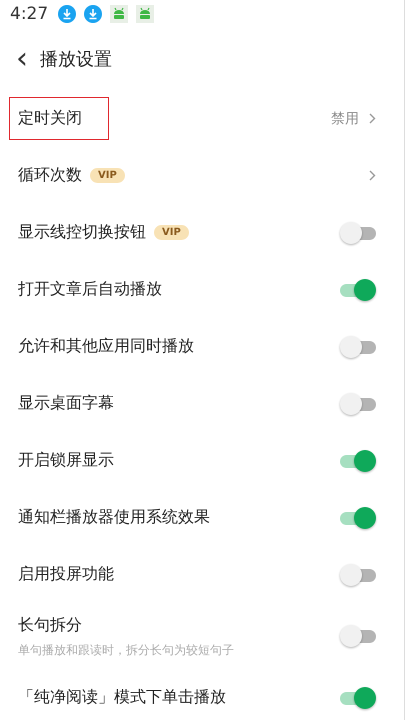 Image resolution: width=405 pixels, height=720 pixels. What do you see at coordinates (90, 289) in the screenshot?
I see `setting-label: 打开文章后自动播放` at bounding box center [90, 289].